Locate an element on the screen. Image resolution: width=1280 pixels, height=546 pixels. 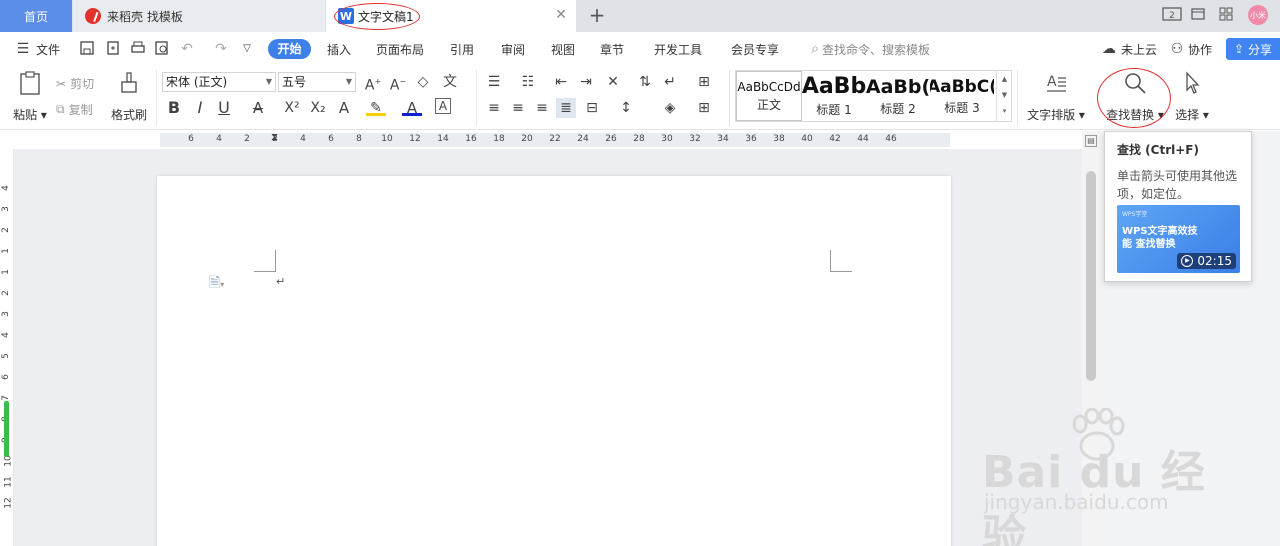
undo-icon: ↶ is located at coordinates (187, 49).